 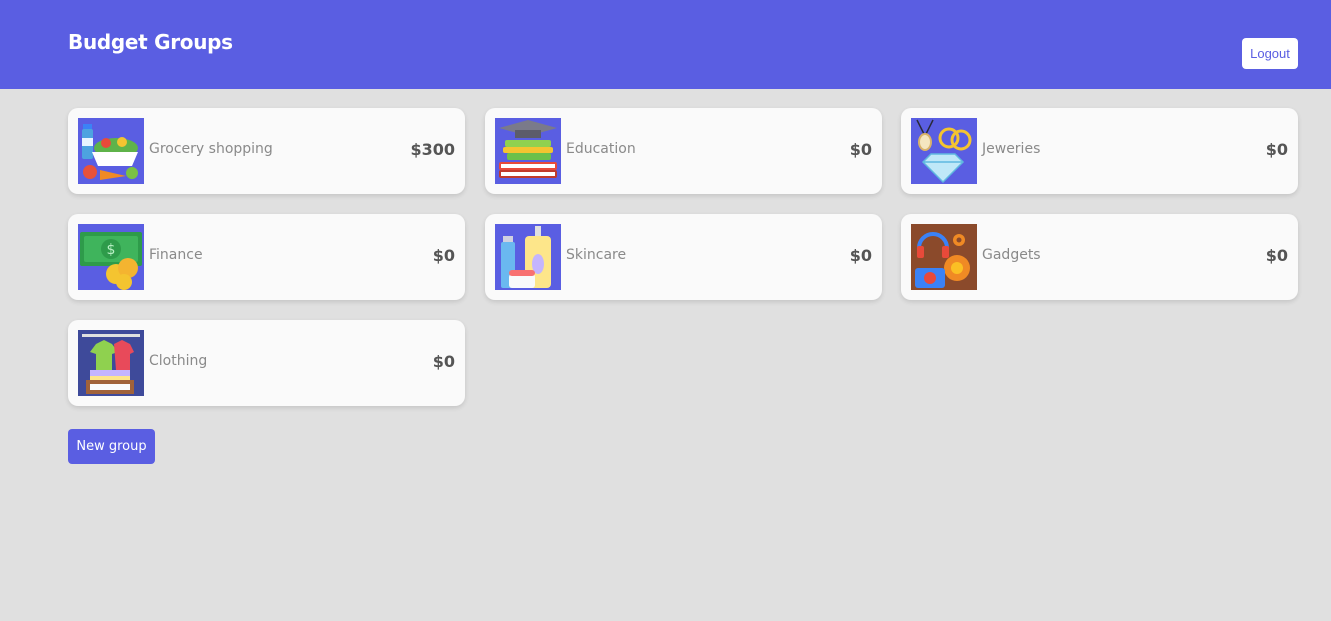 What do you see at coordinates (178, 361) in the screenshot?
I see `group-name: Clothing` at bounding box center [178, 361].